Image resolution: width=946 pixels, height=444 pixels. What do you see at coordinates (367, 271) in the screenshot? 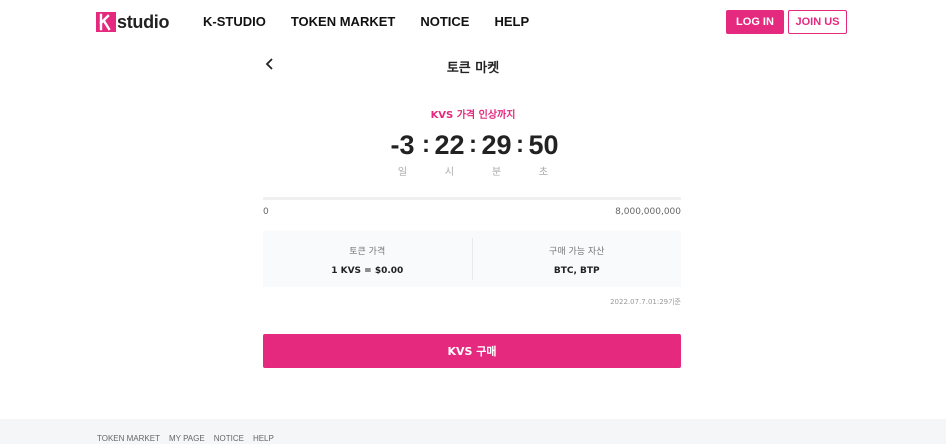
I see `token-price-value: 1 KVS = $0.00` at bounding box center [367, 271].